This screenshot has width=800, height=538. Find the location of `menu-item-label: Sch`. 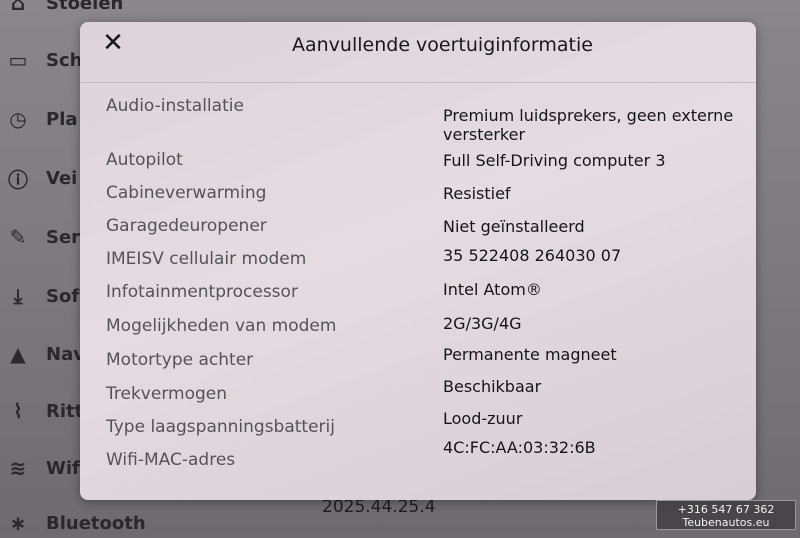

menu-item-label: Sch is located at coordinates (64, 60).